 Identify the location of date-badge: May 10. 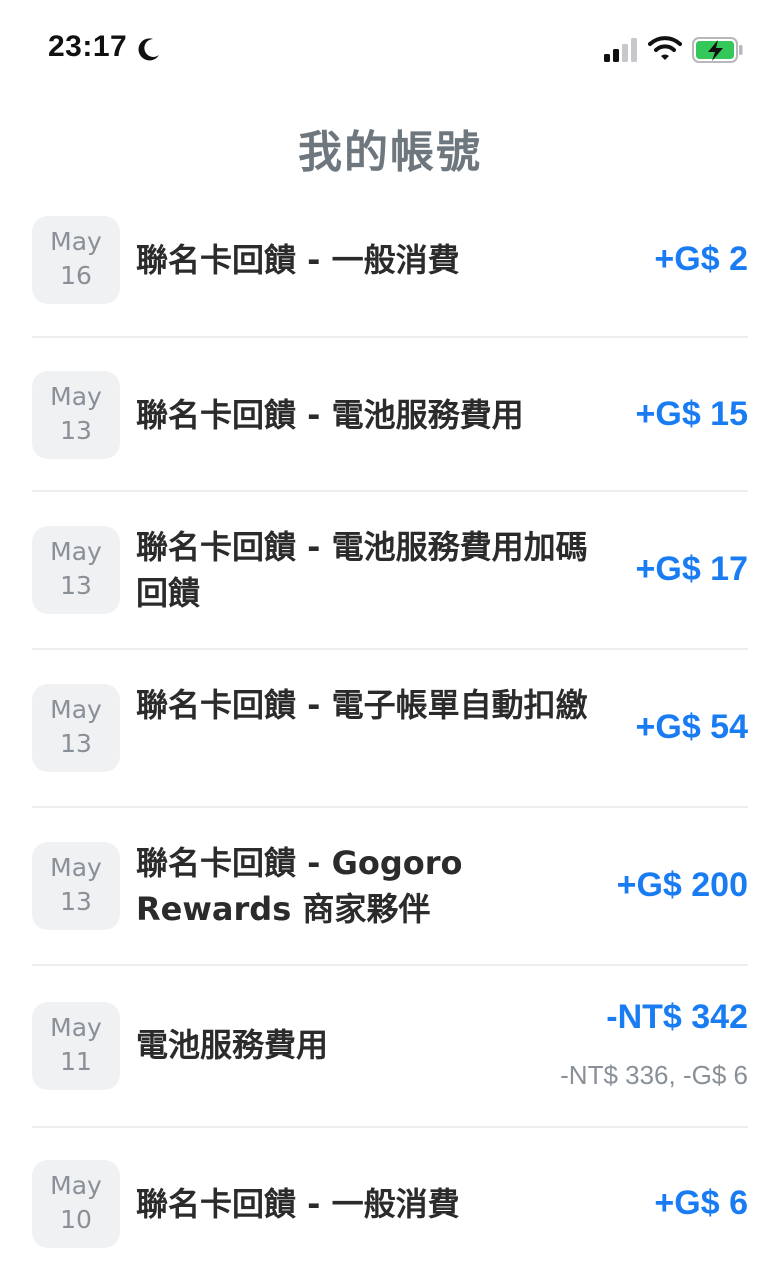
(76, 1204).